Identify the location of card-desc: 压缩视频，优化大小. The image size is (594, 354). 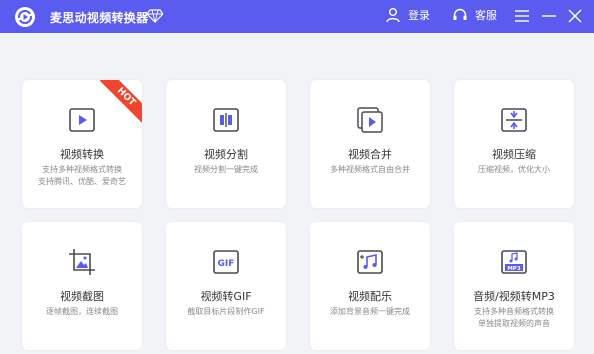
(514, 169).